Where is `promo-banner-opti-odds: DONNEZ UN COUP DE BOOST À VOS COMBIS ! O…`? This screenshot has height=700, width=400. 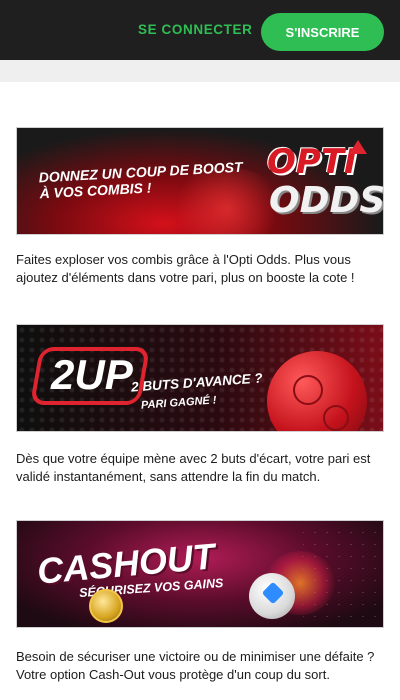
promo-banner-opti-odds: DONNEZ UN COUP DE BOOST À VOS COMBIS ! O… is located at coordinates (200, 181).